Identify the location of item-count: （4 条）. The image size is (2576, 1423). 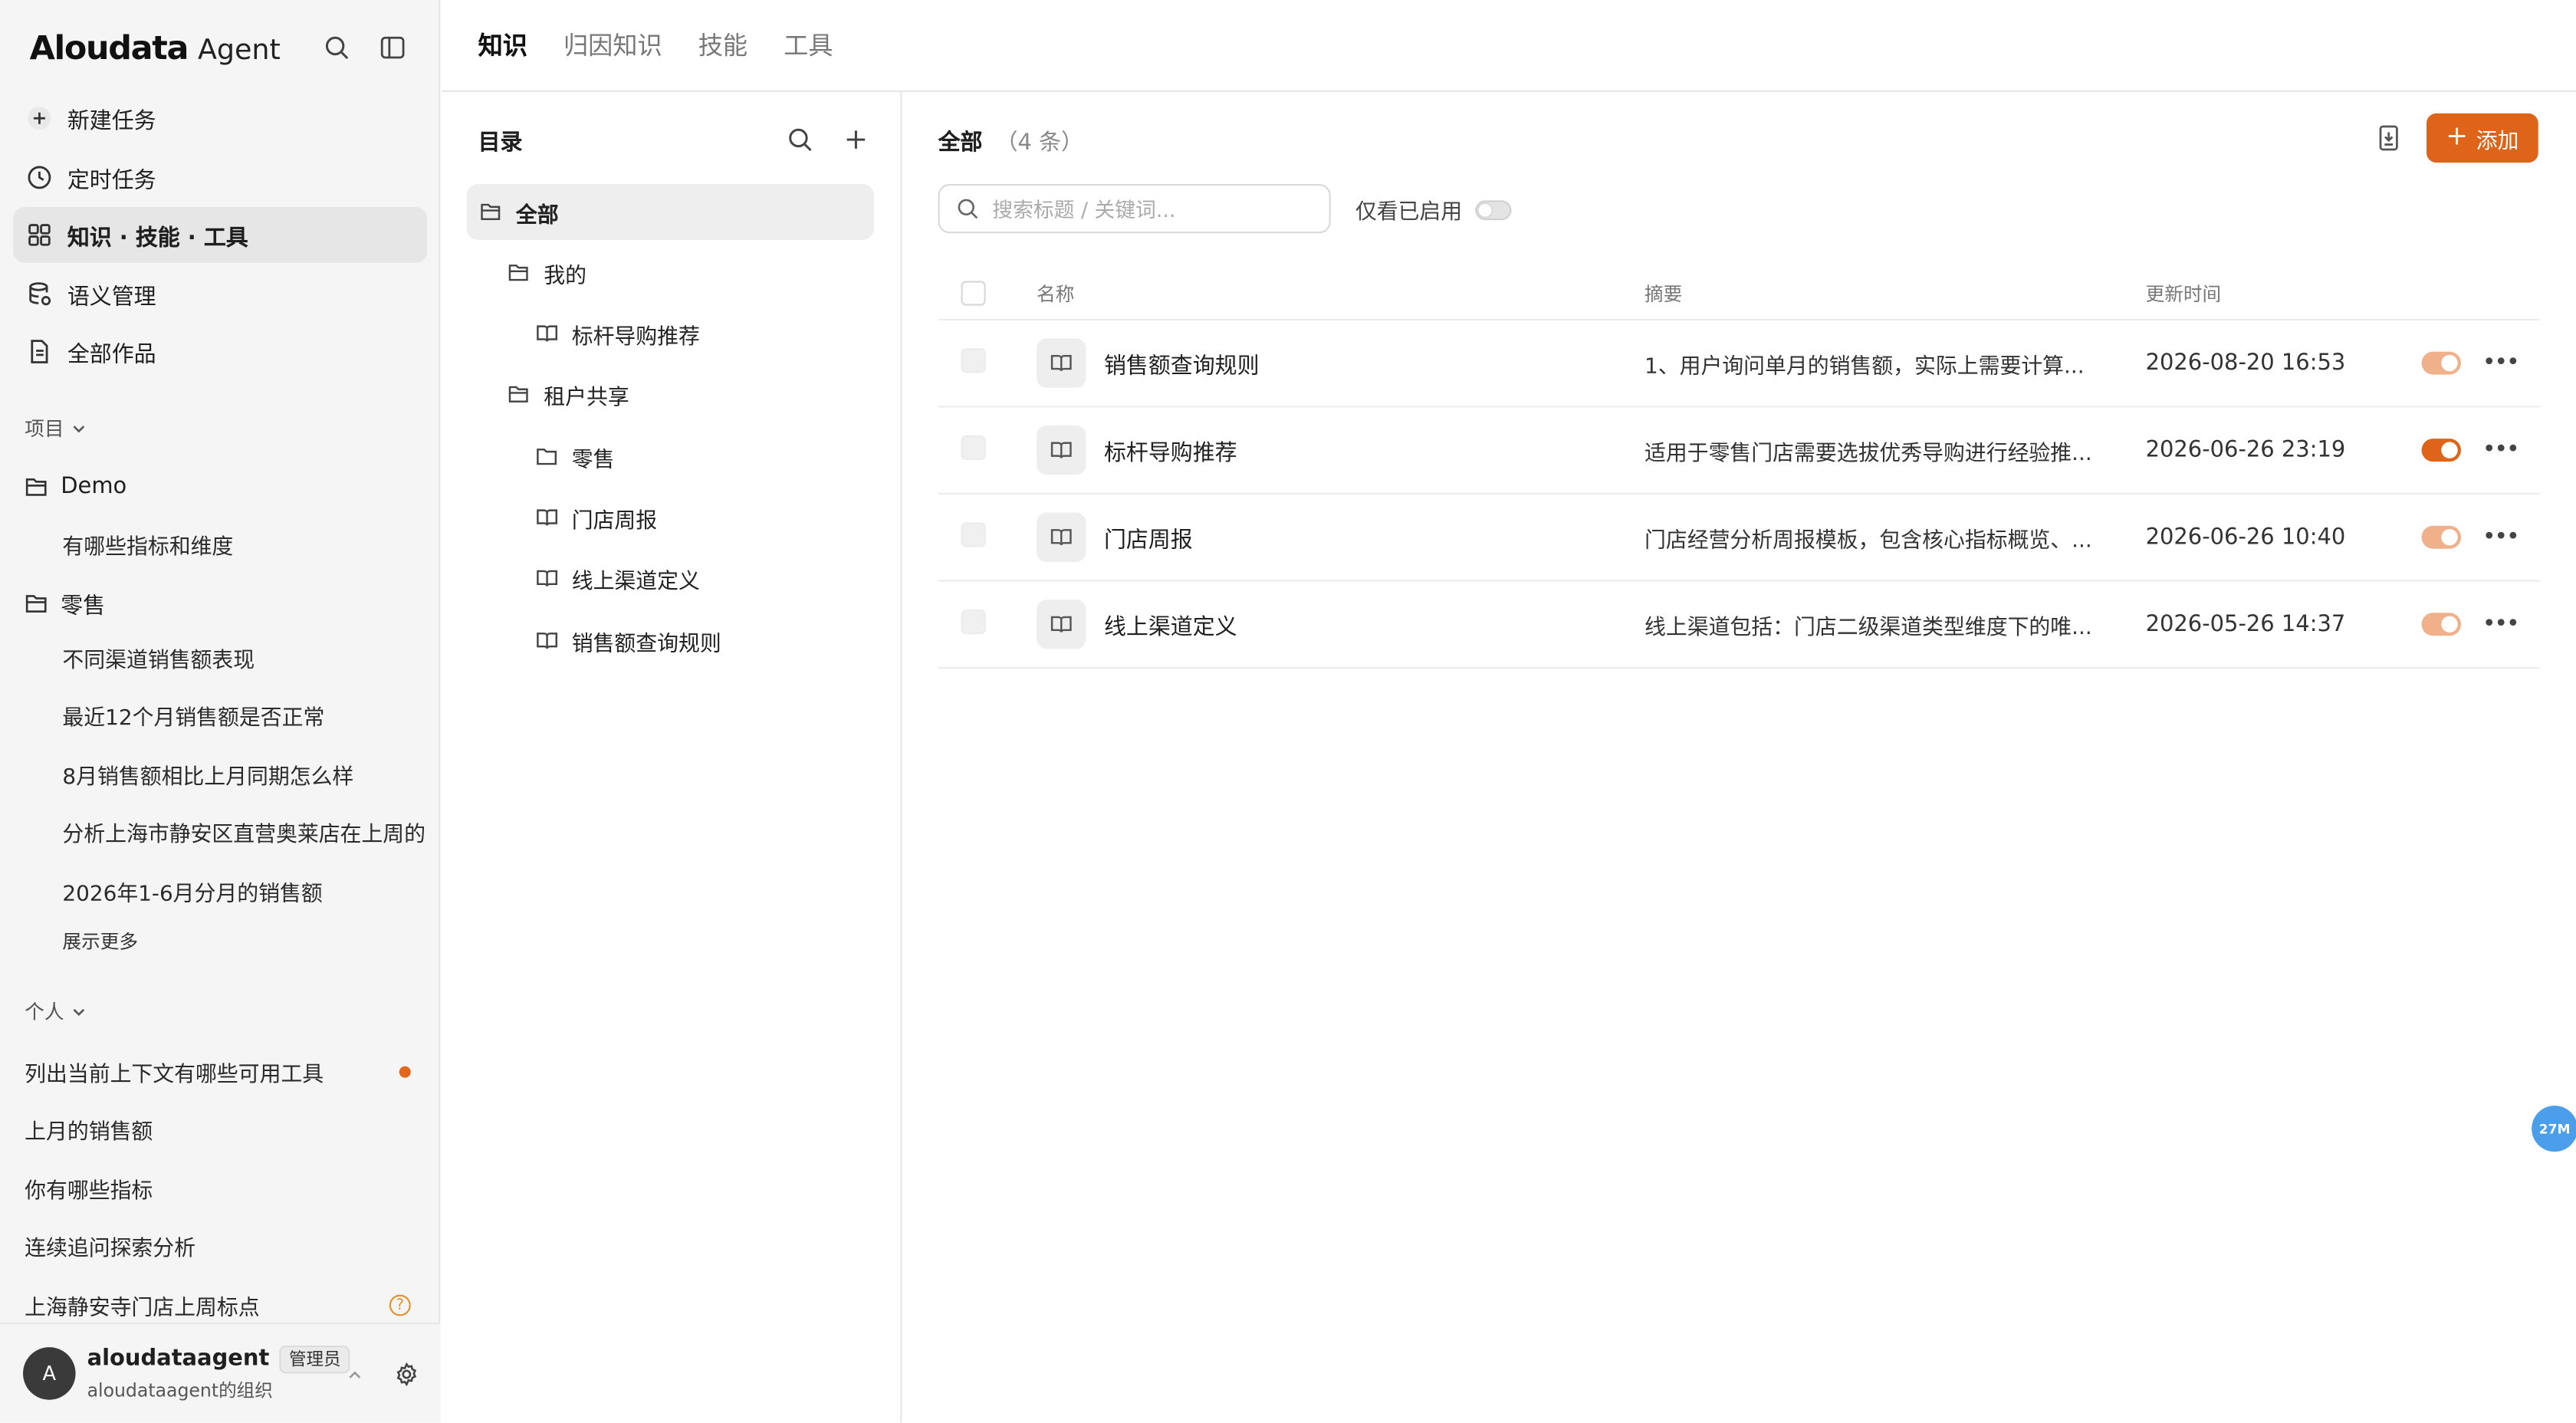
(1039, 143).